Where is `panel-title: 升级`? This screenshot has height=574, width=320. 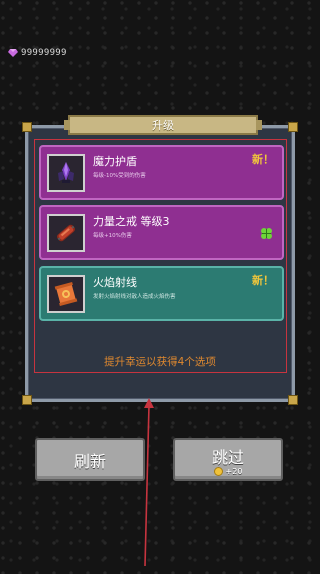 panel-title: 升级 is located at coordinates (163, 125).